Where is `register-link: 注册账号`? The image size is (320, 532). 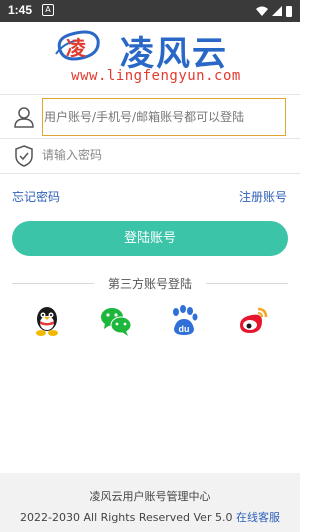 register-link: 注册账号 is located at coordinates (263, 196).